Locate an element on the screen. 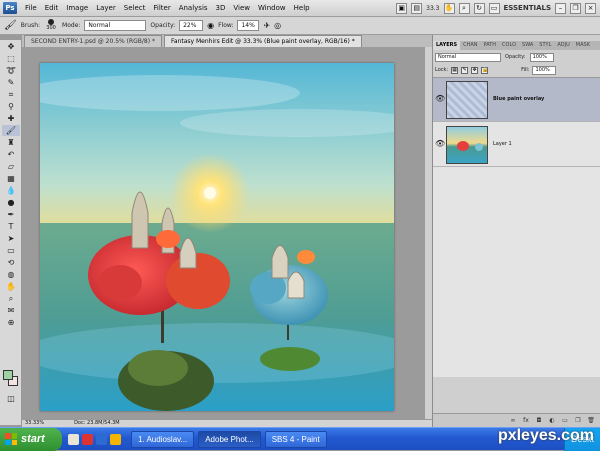 This screenshot has height=451, width=600. flow-input: 14% is located at coordinates (248, 25).